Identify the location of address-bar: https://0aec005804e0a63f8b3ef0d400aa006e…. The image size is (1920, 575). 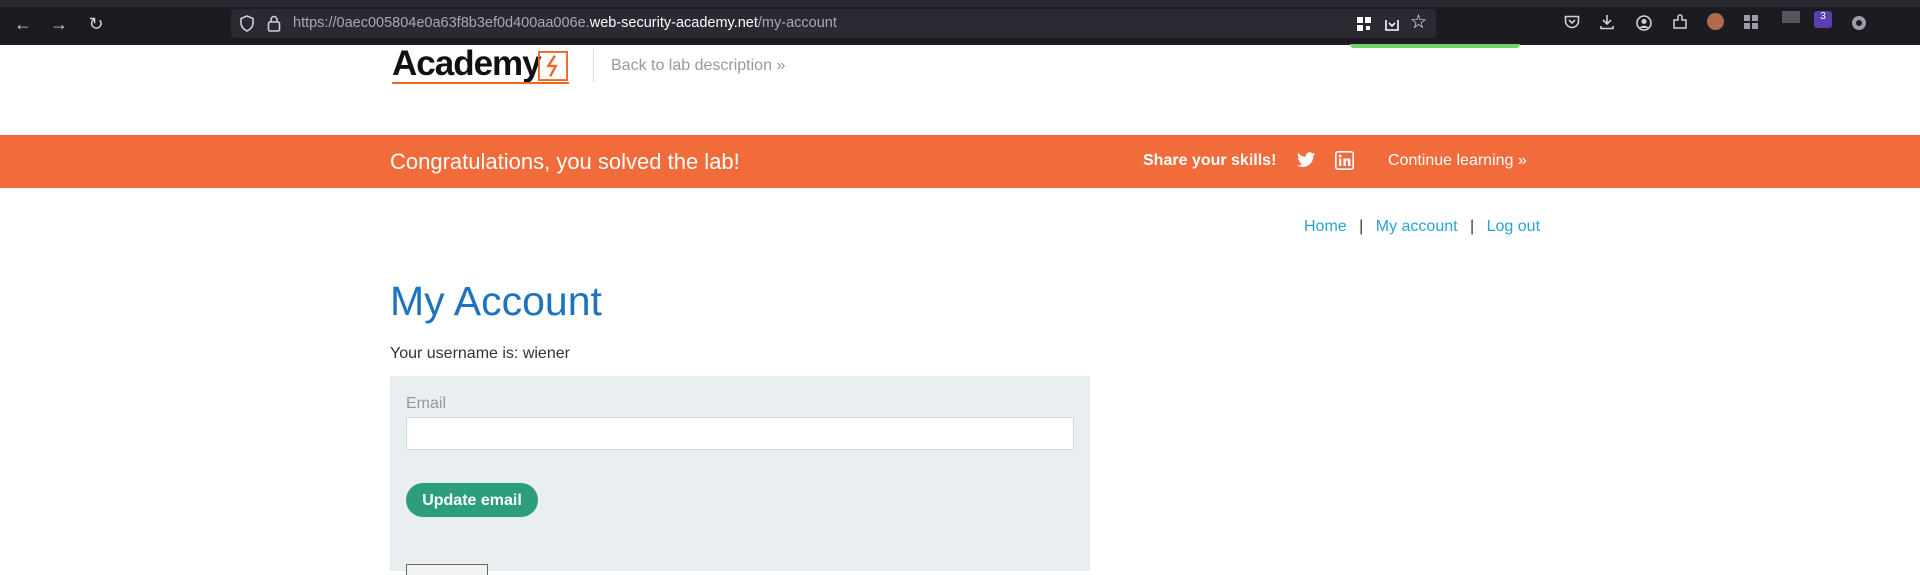
(833, 23).